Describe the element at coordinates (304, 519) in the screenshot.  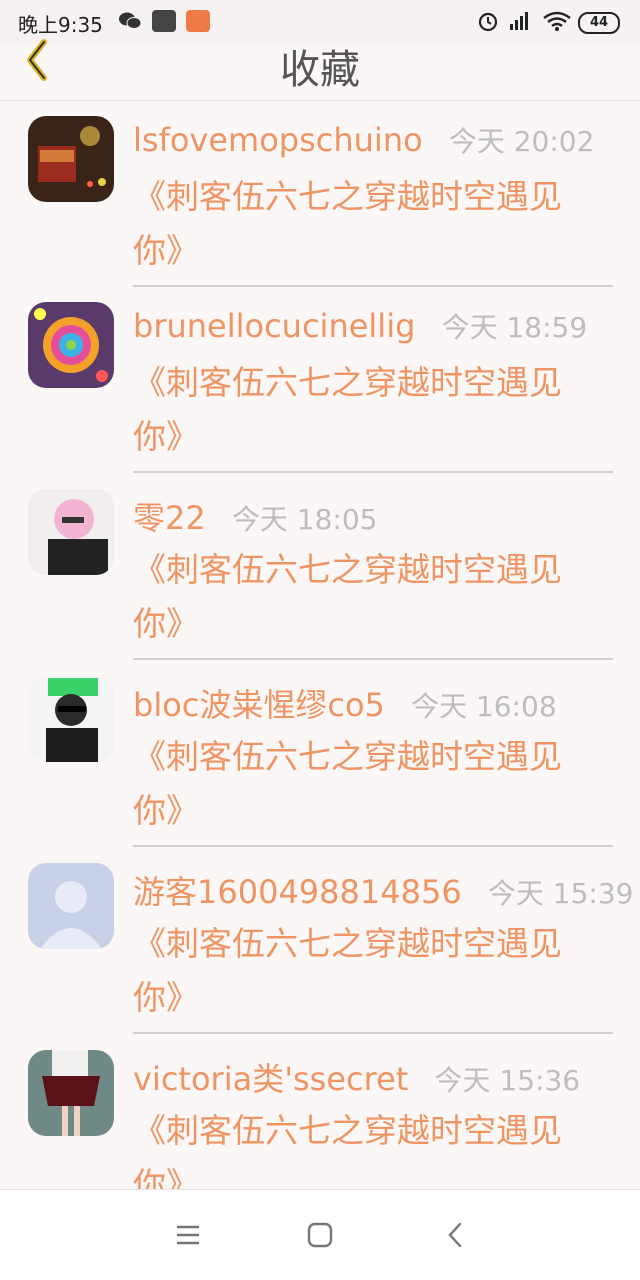
I see `timestamp: 今天 18:05` at that location.